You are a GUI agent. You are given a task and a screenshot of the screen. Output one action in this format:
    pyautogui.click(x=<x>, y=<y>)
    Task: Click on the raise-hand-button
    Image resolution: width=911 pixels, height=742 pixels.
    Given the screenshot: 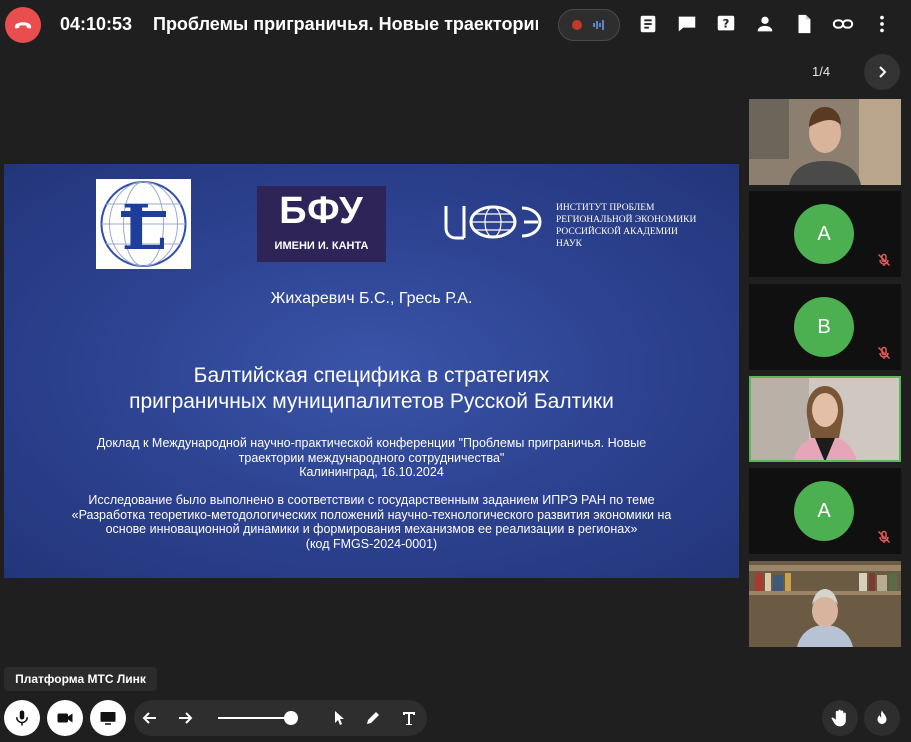 What is the action you would take?
    pyautogui.click(x=840, y=718)
    